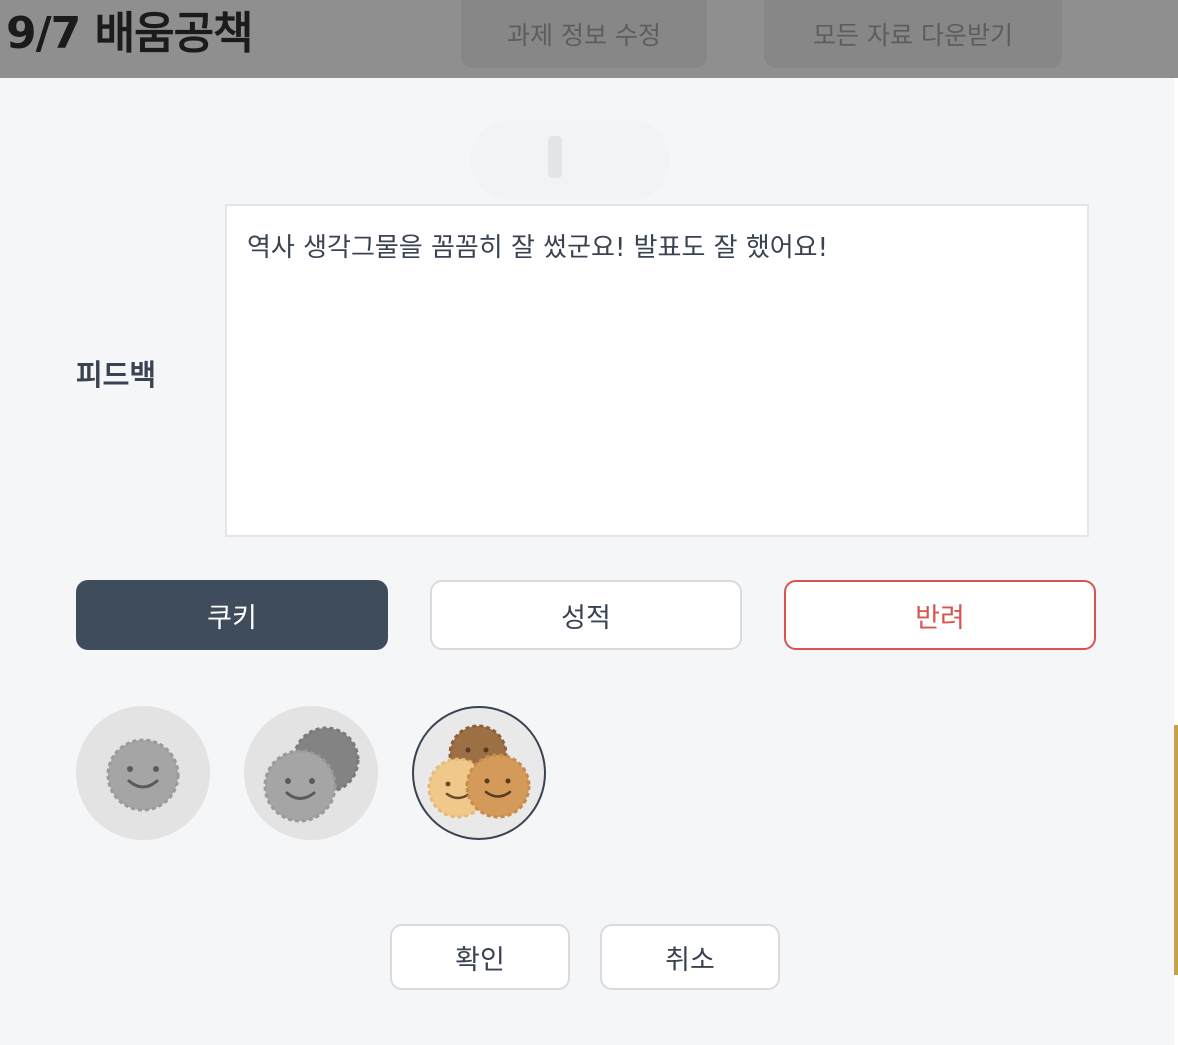 The width and height of the screenshot is (1178, 1045). Describe the element at coordinates (538, 248) in the screenshot. I see `feedback-text: 역사 생각그물을 꼼꼼히 잘 썼군요! 발표도 잘 했어요!` at that location.